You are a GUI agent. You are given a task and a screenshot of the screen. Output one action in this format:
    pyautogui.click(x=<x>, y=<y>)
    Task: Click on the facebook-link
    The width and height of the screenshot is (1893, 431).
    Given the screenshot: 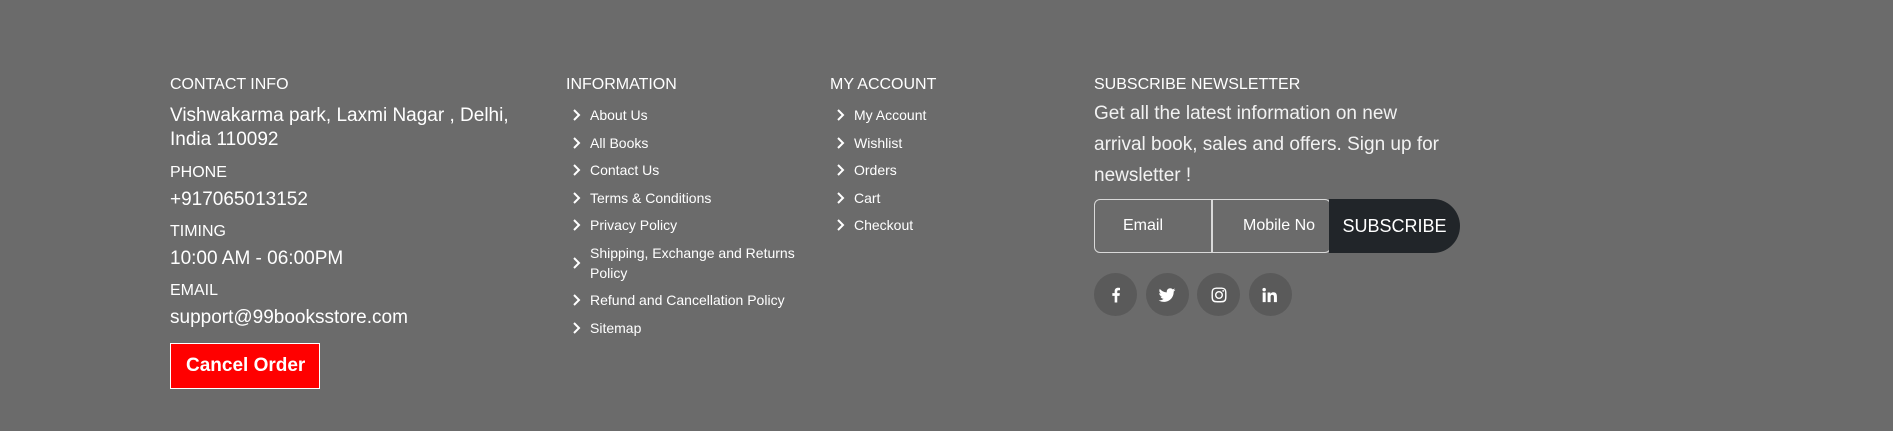 What is the action you would take?
    pyautogui.click(x=1115, y=294)
    